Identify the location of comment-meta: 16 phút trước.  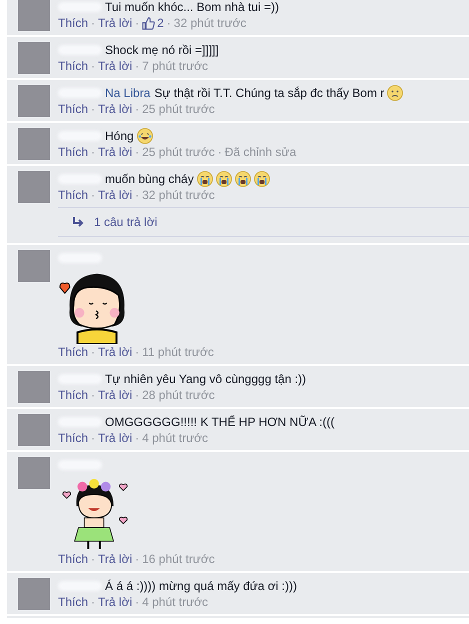
(178, 559).